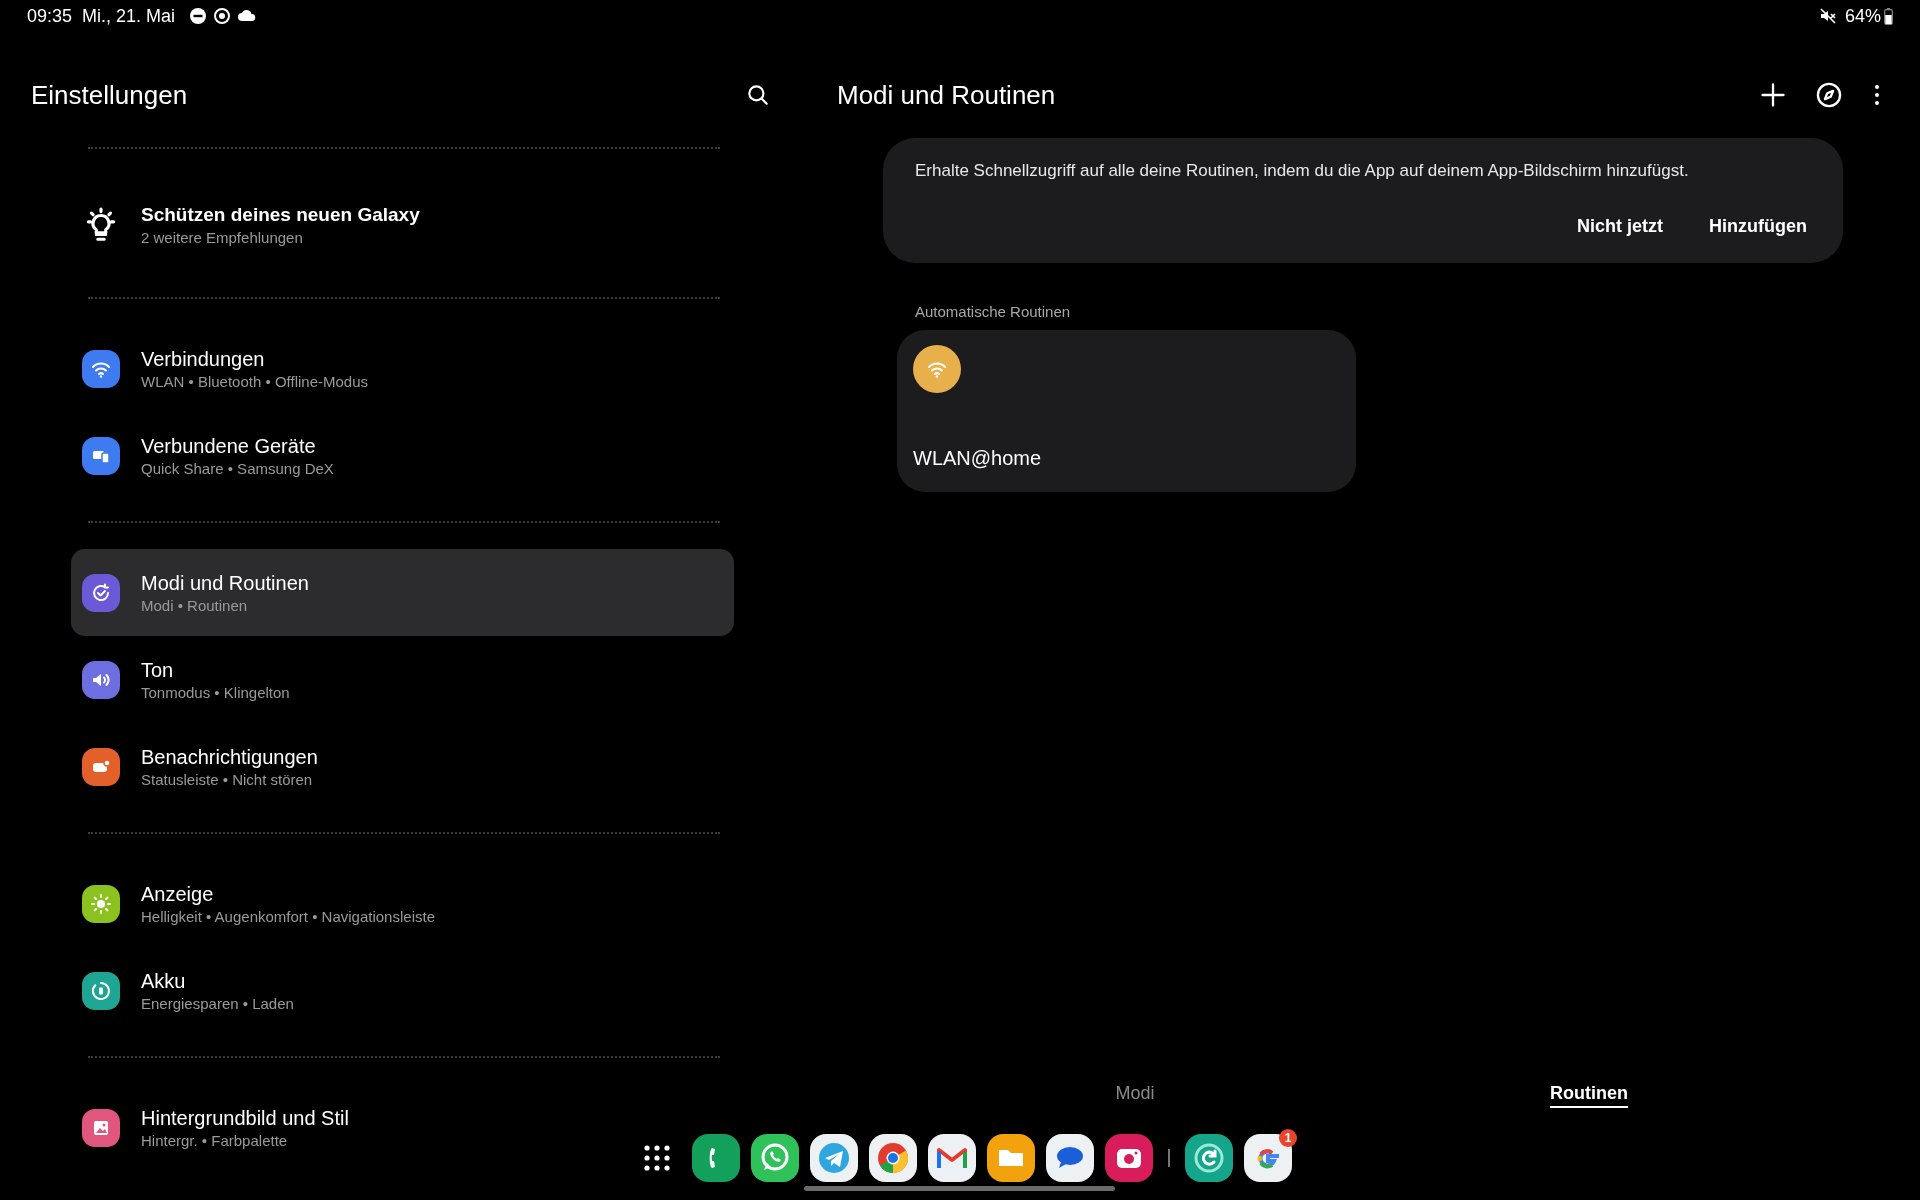 The height and width of the screenshot is (1200, 1920). Describe the element at coordinates (198, 16) in the screenshot. I see `do-not-disturb-icon` at that location.